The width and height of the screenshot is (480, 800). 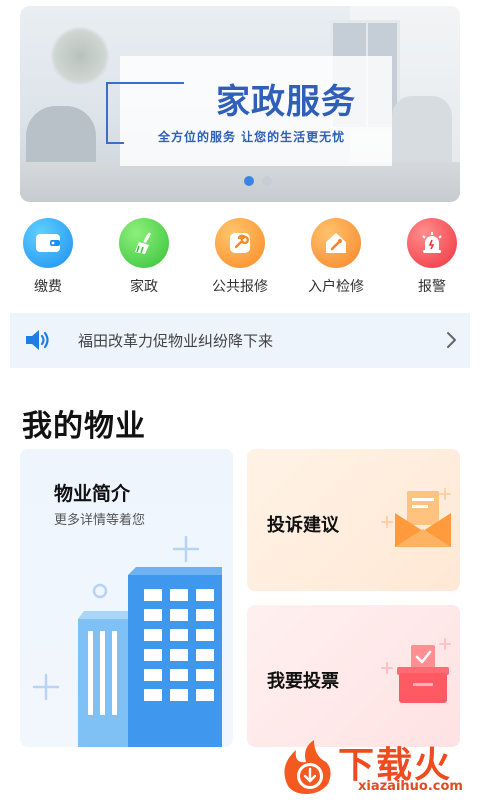 I want to click on watermark-url: xiazaihuo.com, so click(x=410, y=786).